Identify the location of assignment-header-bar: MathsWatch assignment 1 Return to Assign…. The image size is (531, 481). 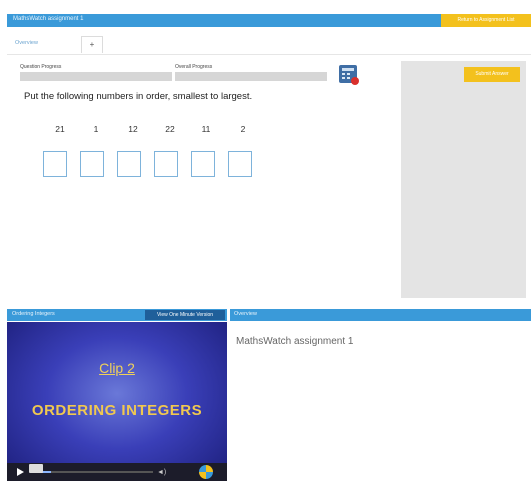
(269, 20).